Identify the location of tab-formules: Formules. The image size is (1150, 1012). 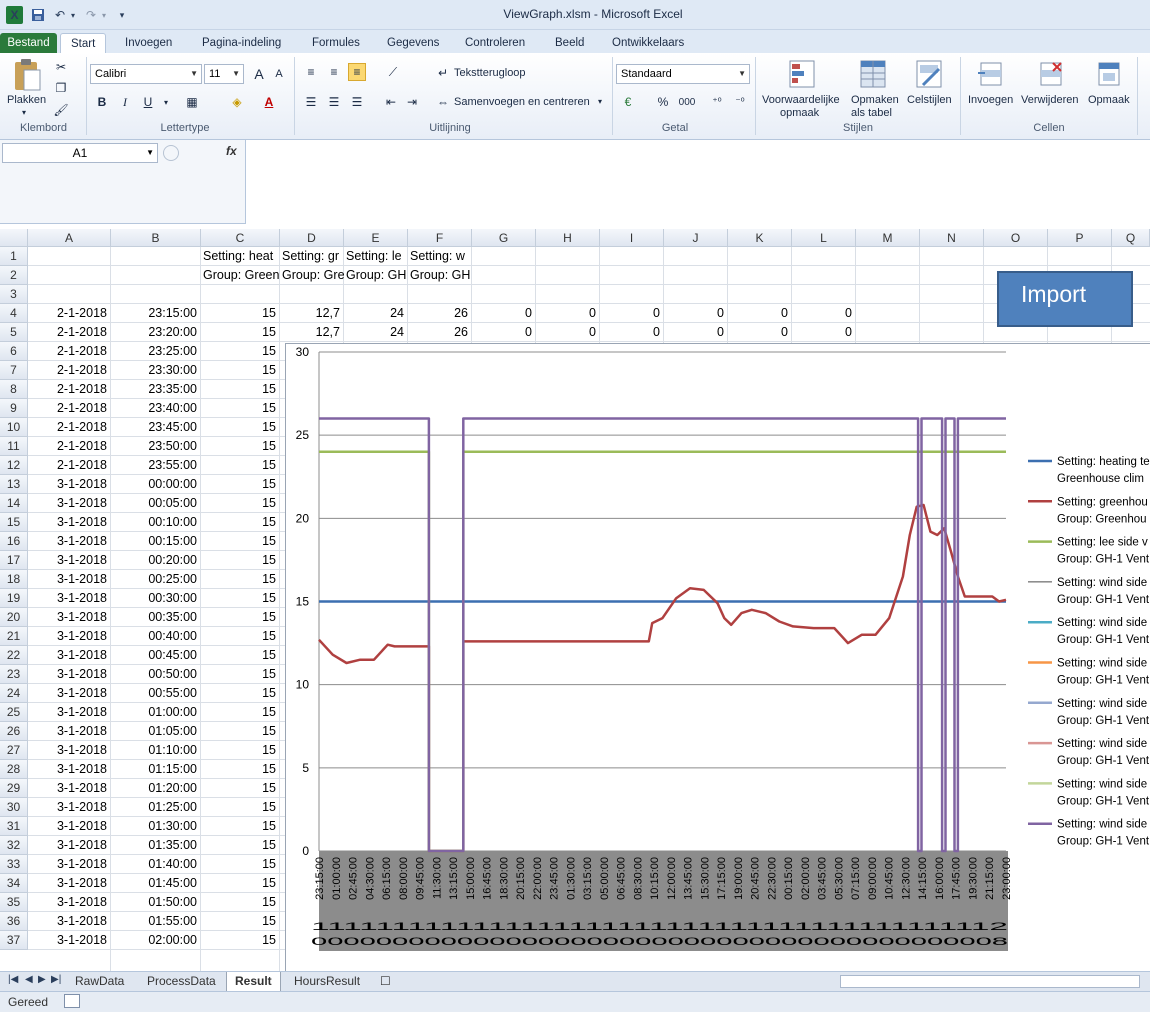
(336, 43).